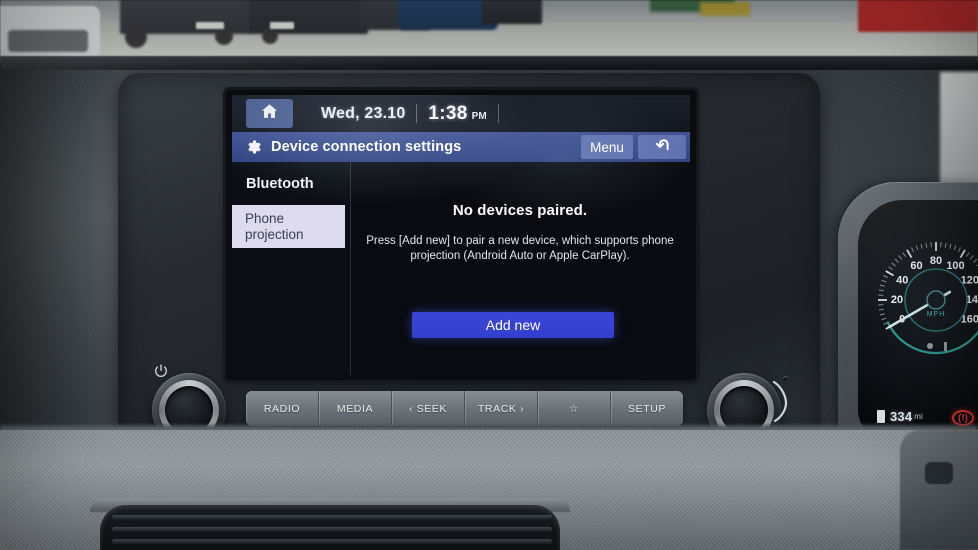  Describe the element at coordinates (513, 325) in the screenshot. I see `add-new-button: Add new` at that location.